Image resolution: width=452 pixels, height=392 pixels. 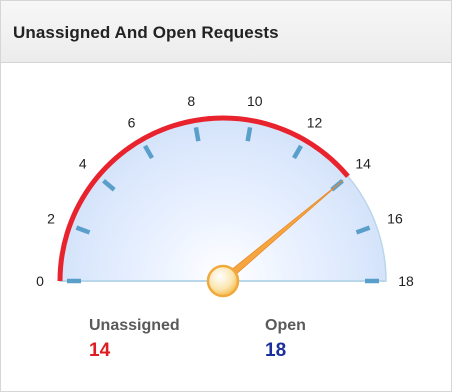 I want to click on legend-open-label: Open, so click(x=285, y=325).